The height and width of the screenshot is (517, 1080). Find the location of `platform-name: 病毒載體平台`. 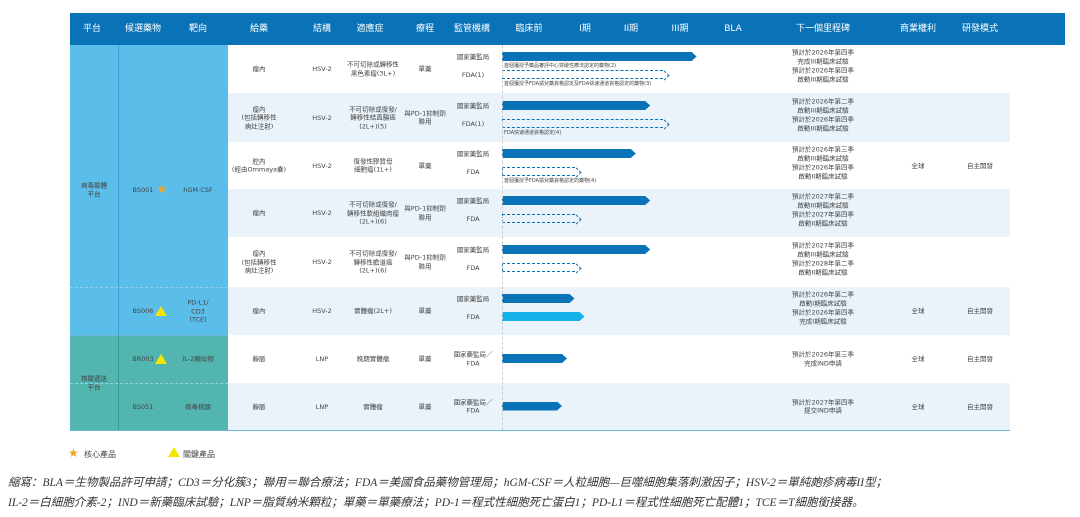

platform-name: 病毒載體平台 is located at coordinates (94, 190).